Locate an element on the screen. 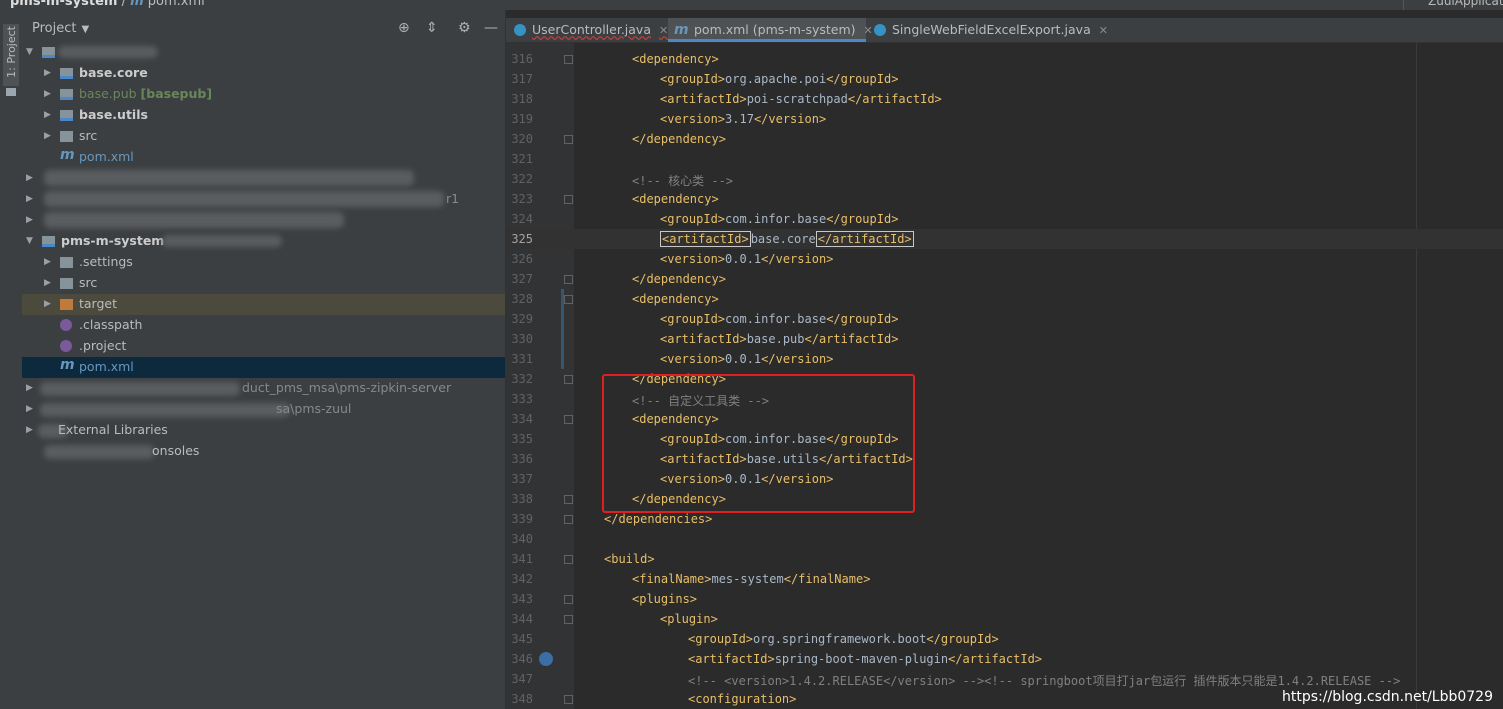 The height and width of the screenshot is (709, 1503). collapse-all-icon: ⇕ is located at coordinates (432, 28).